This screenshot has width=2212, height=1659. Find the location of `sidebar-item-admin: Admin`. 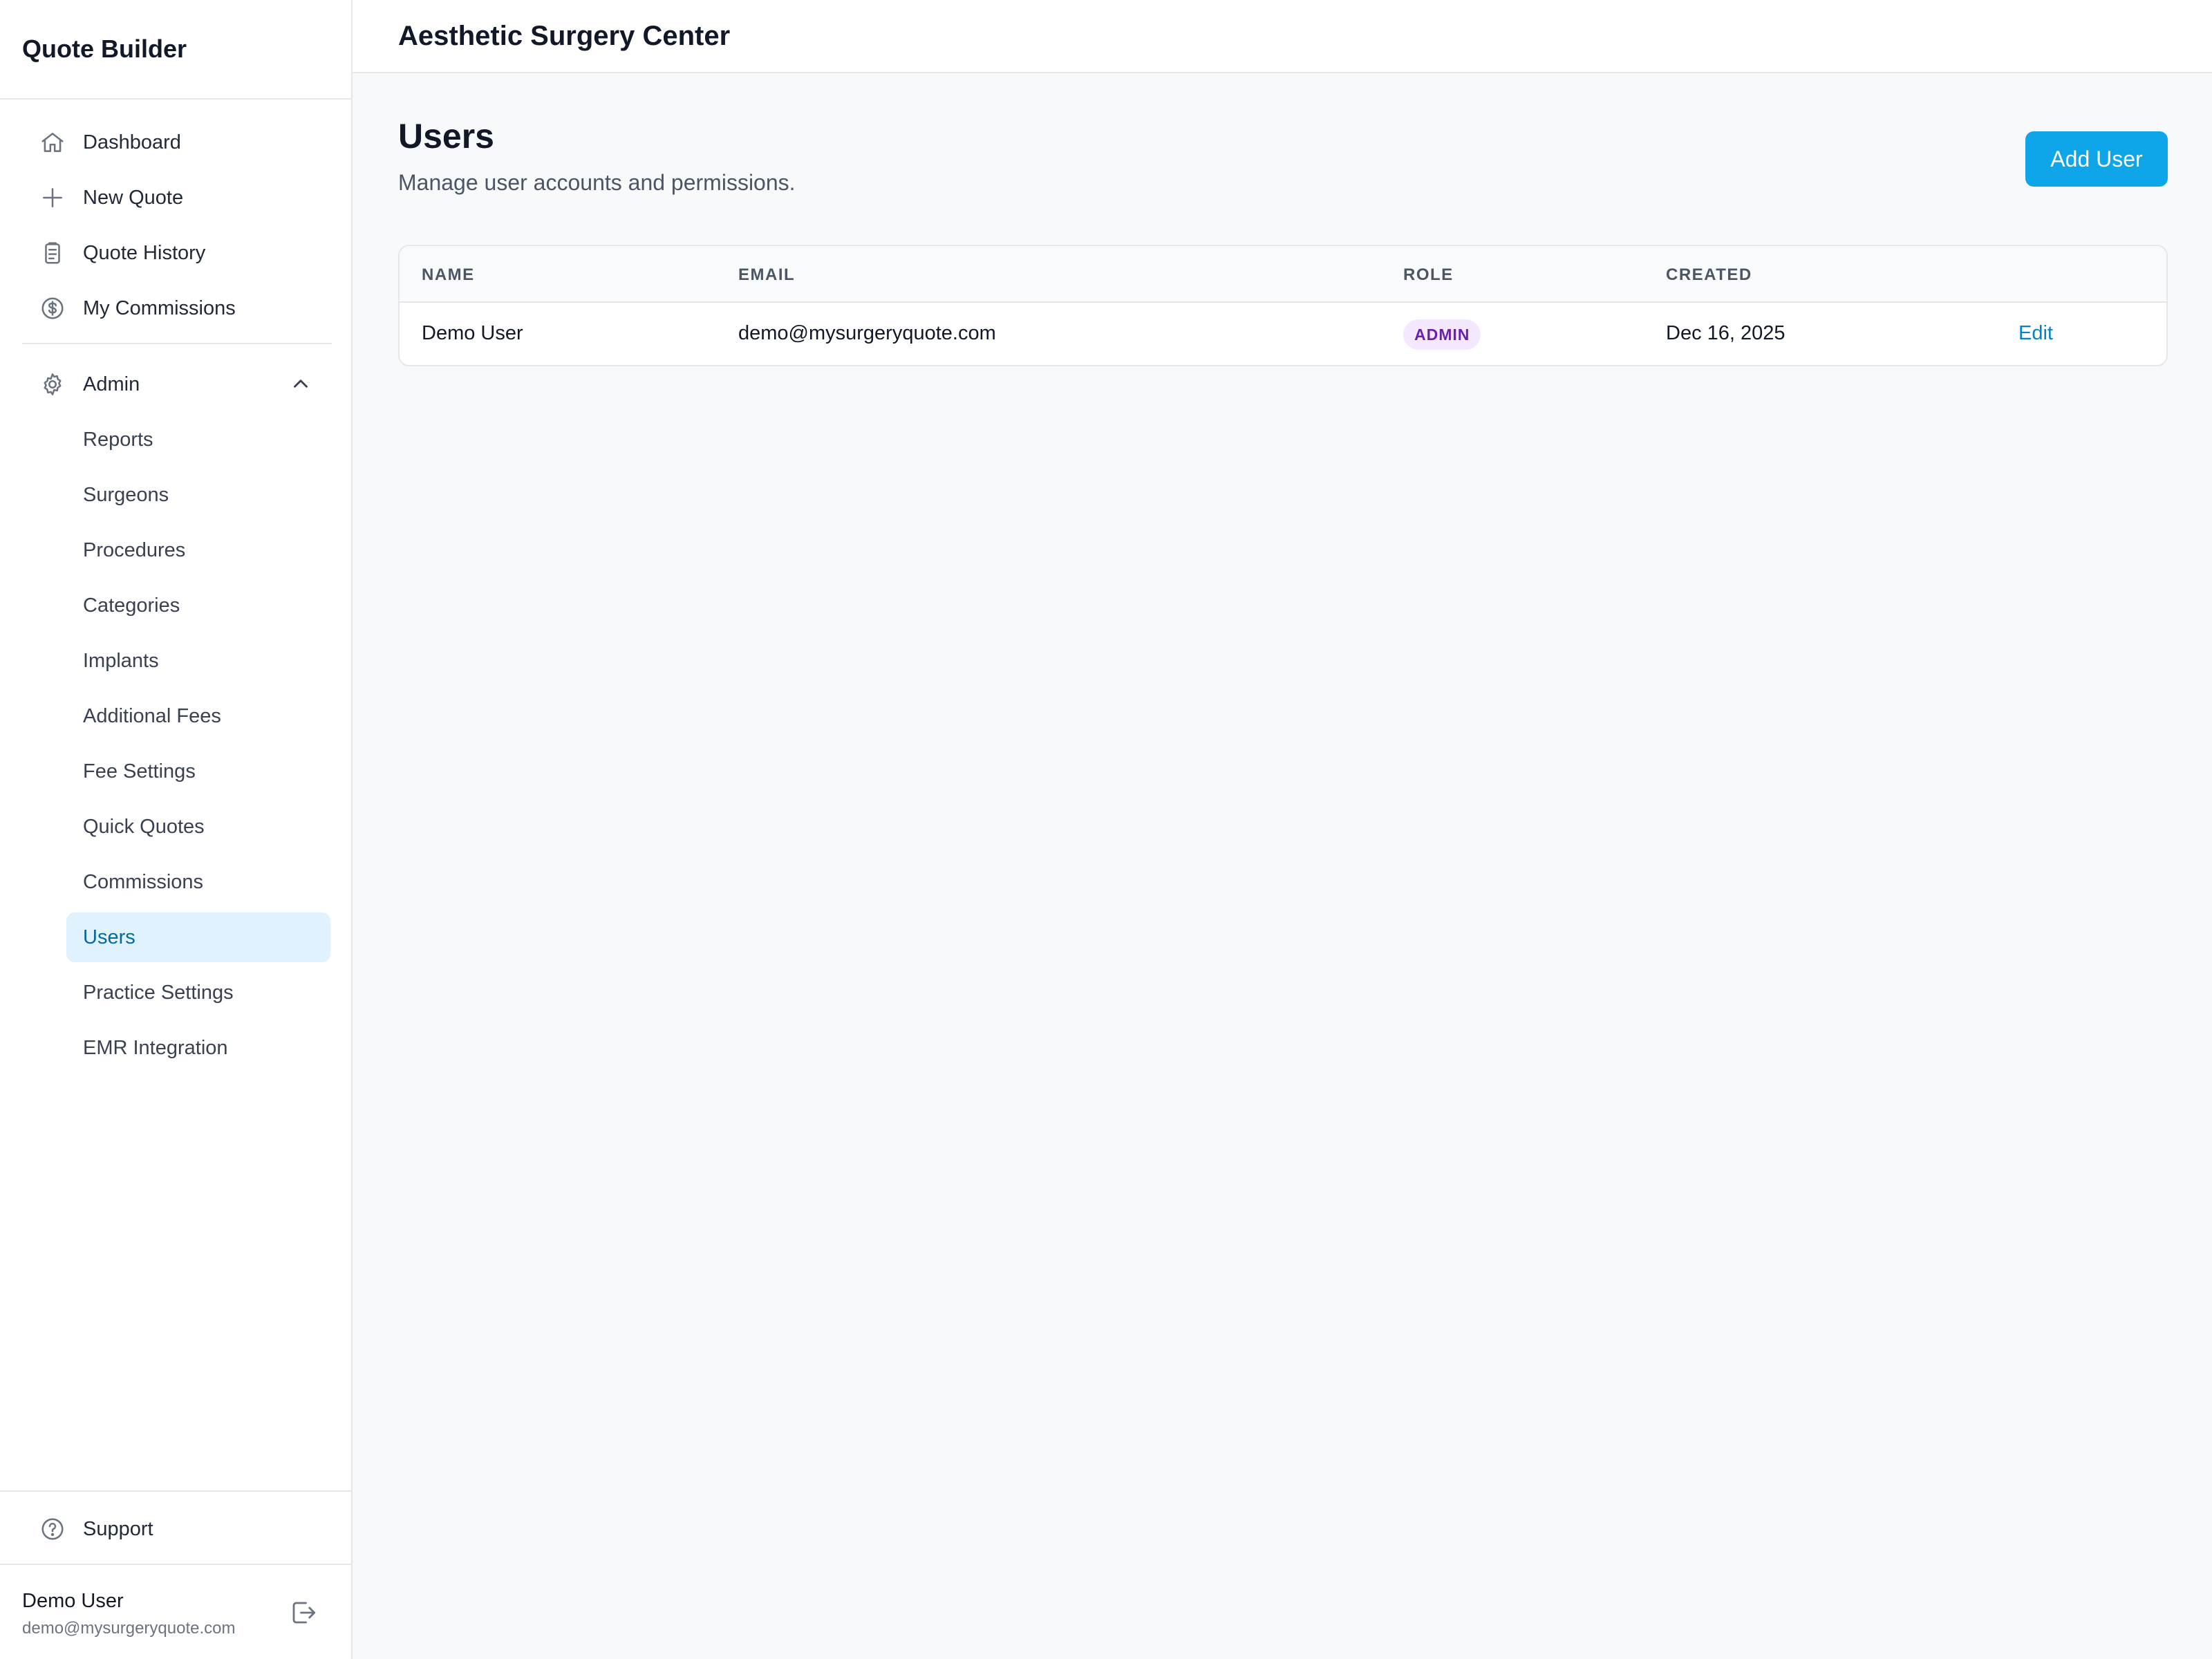

sidebar-item-admin: Admin is located at coordinates (176, 384).